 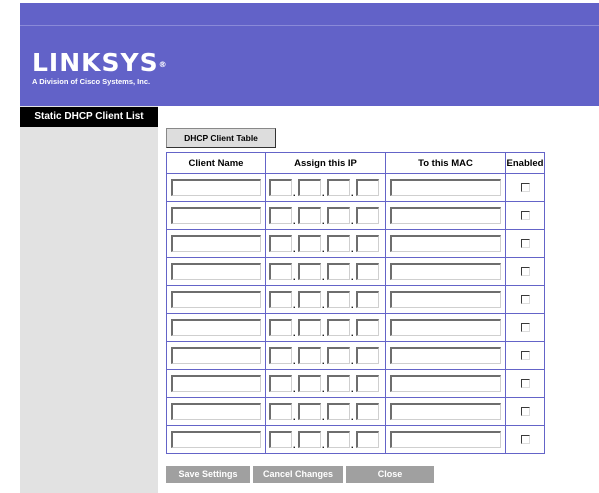 What do you see at coordinates (298, 474) in the screenshot?
I see `cancel-changes-button: Cancel Changes` at bounding box center [298, 474].